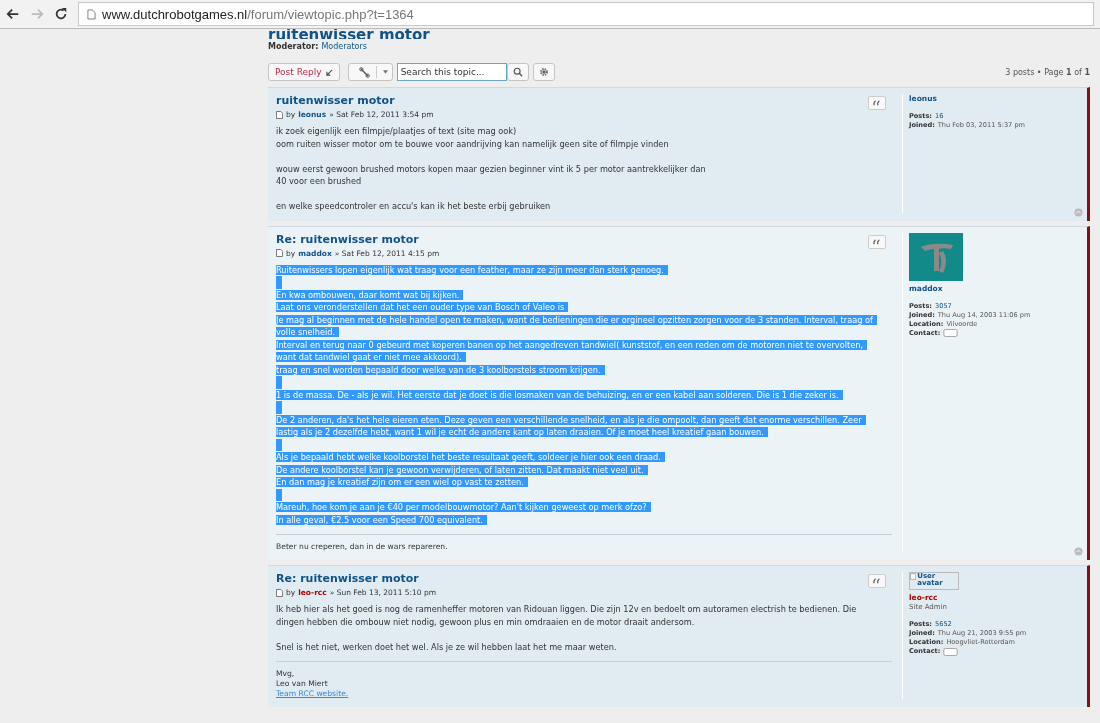 Image resolution: width=1100 pixels, height=723 pixels. I want to click on post-text: Ik heb hier als het goed is nog de ramenheffer motoren van Ridouan liggen. Die zijn 12v en bedoelt om autoramen electrish te bedienen. Die, so click(566, 609).